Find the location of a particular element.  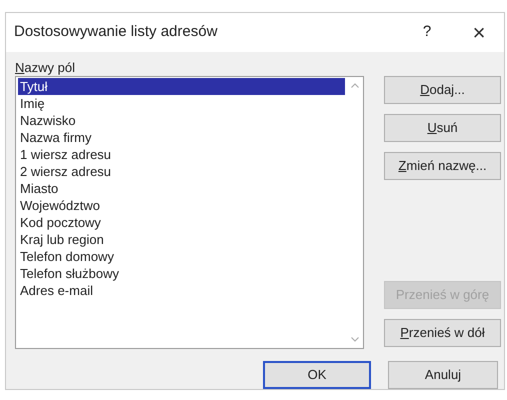

close-button: × is located at coordinates (479, 33).